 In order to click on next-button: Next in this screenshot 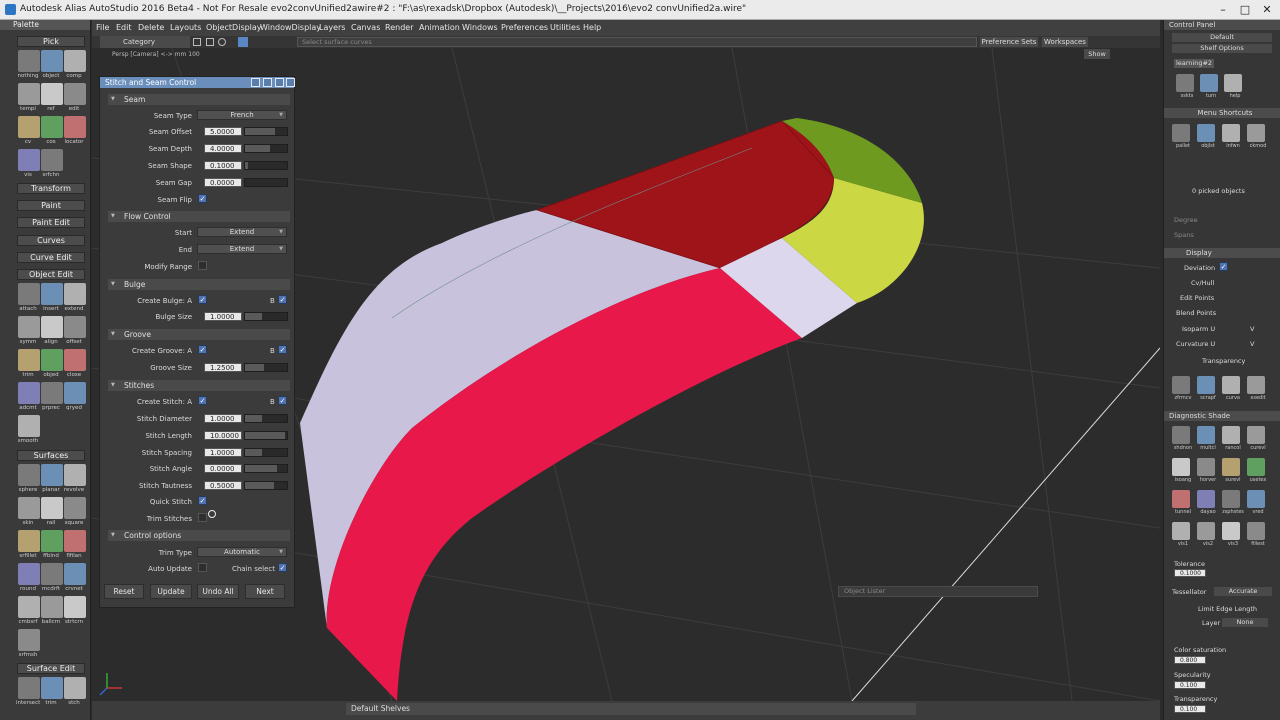, I will do `click(265, 591)`.